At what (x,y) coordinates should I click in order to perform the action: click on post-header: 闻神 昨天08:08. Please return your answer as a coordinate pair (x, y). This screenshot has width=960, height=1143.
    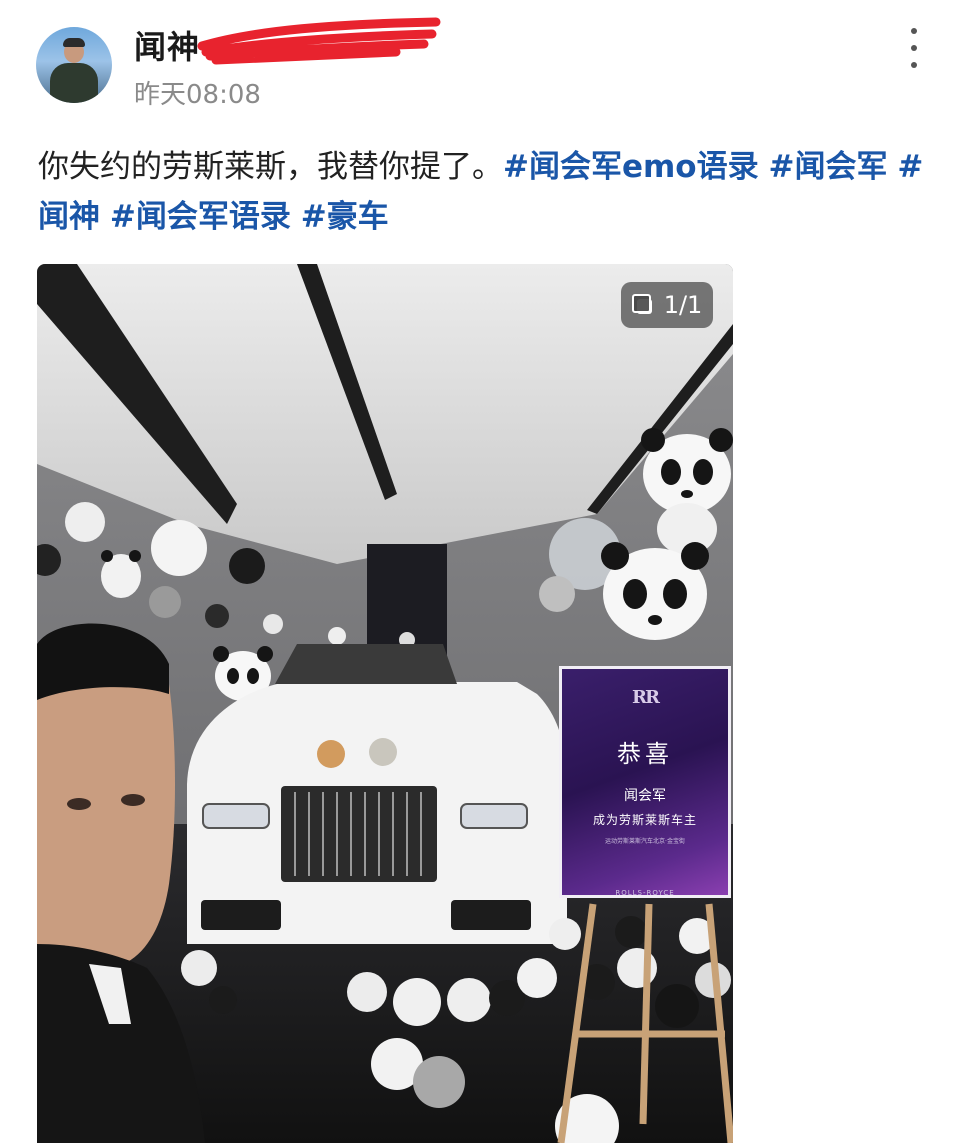
    Looking at the image, I should click on (480, 60).